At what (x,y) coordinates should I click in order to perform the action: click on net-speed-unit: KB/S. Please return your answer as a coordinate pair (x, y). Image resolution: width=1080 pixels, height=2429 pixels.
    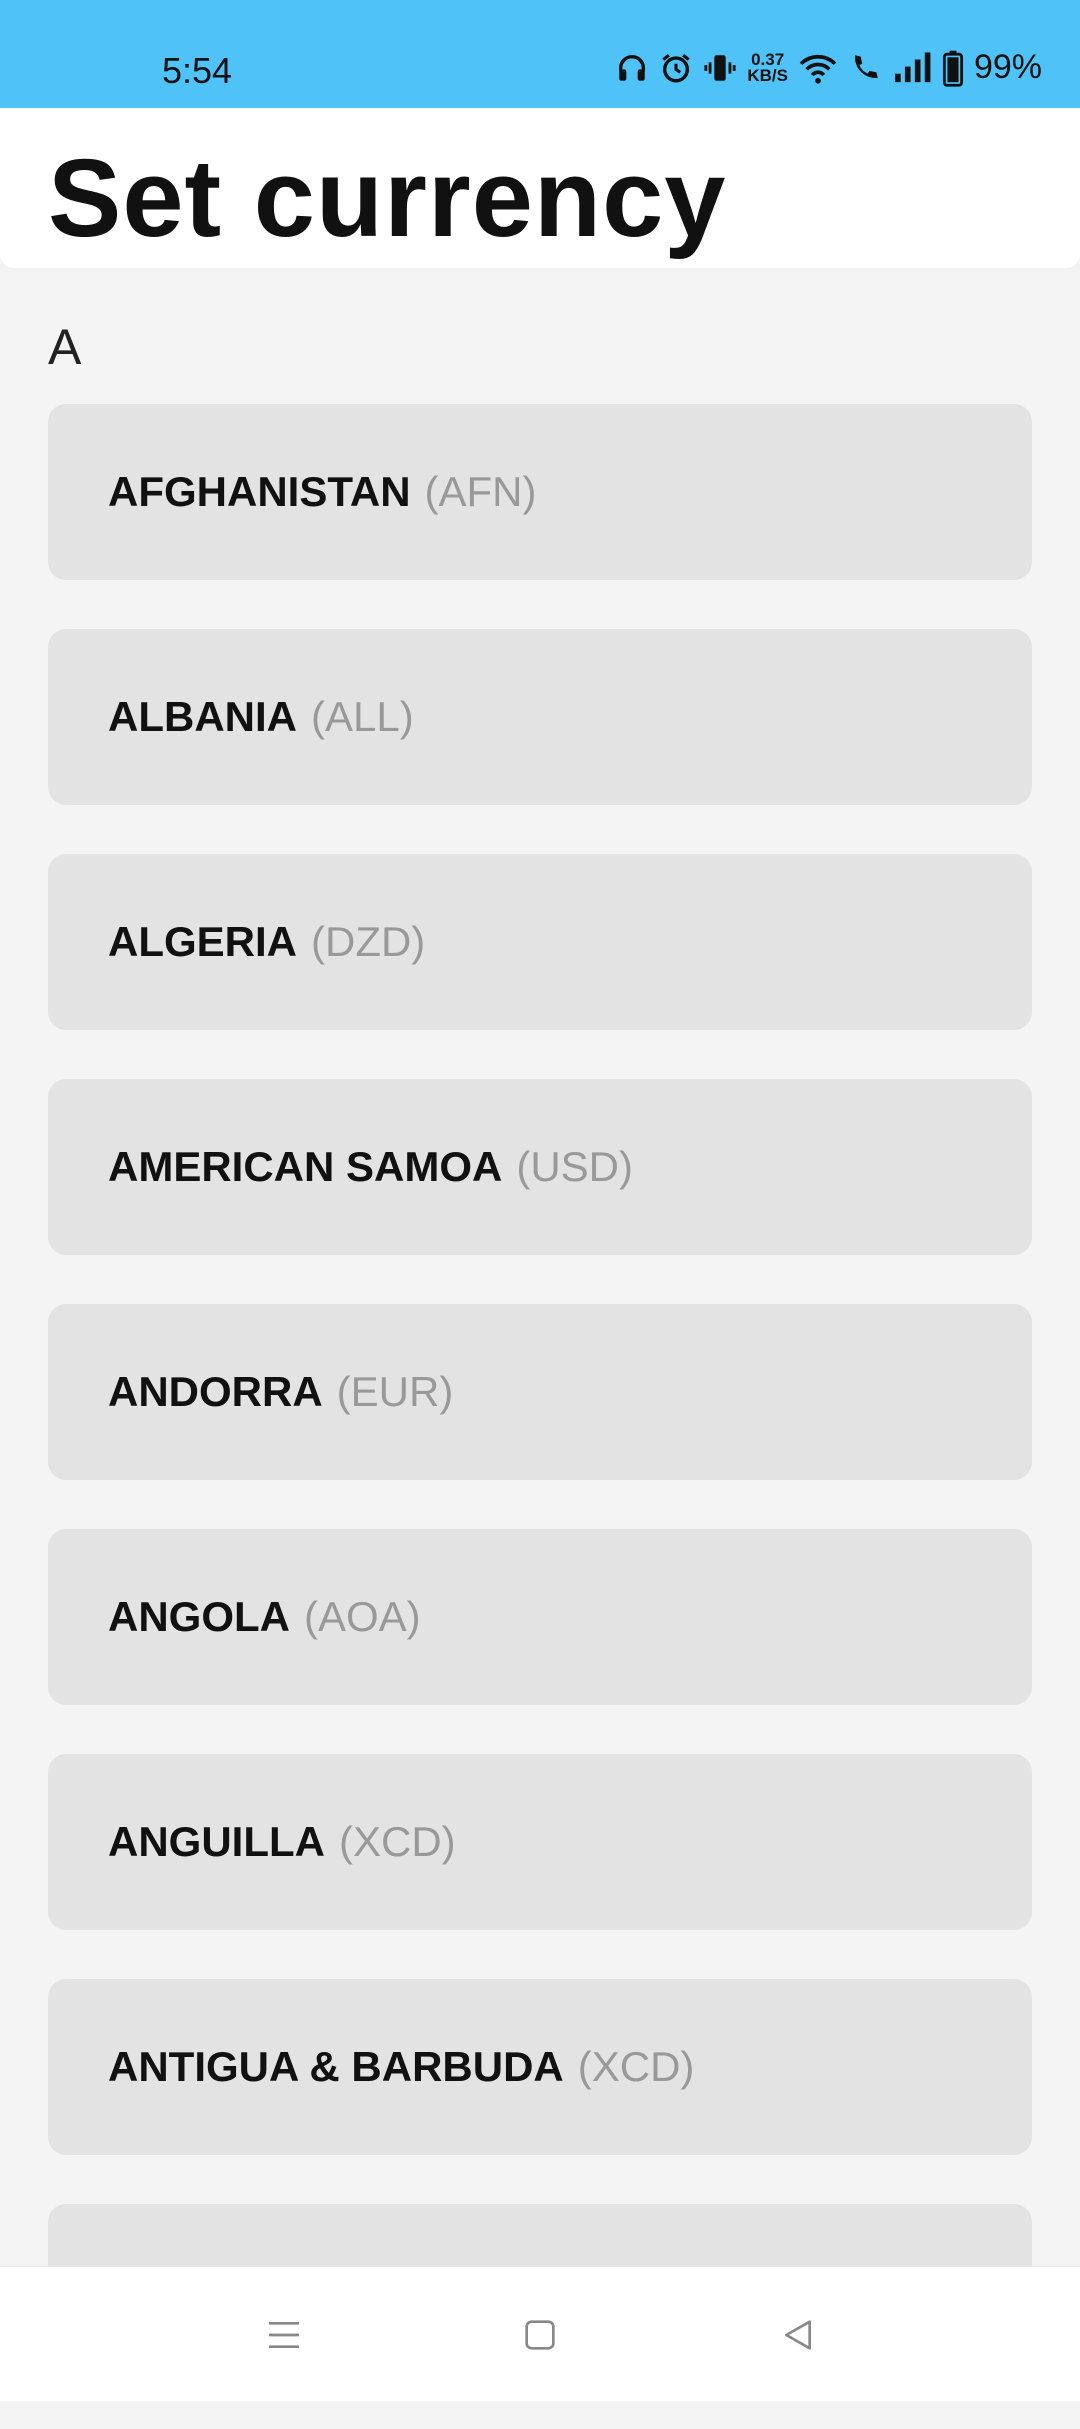
    Looking at the image, I should click on (767, 75).